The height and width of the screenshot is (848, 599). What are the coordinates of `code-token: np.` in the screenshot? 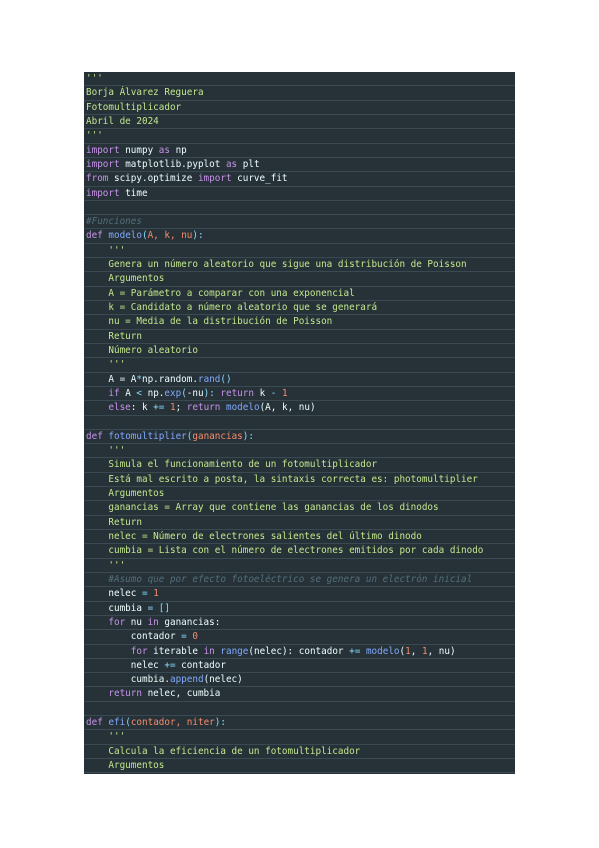 It's located at (153, 393).